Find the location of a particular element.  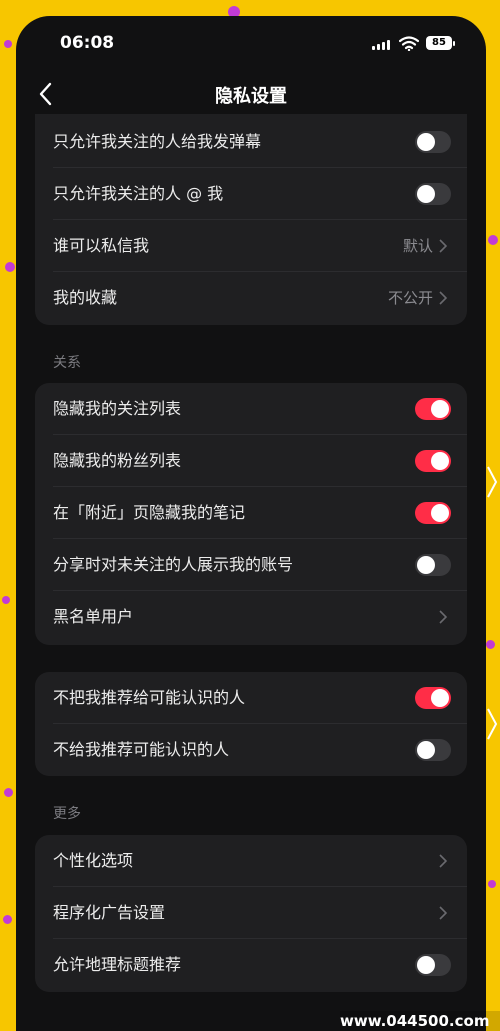

row-value: 不公开 is located at coordinates (410, 298).